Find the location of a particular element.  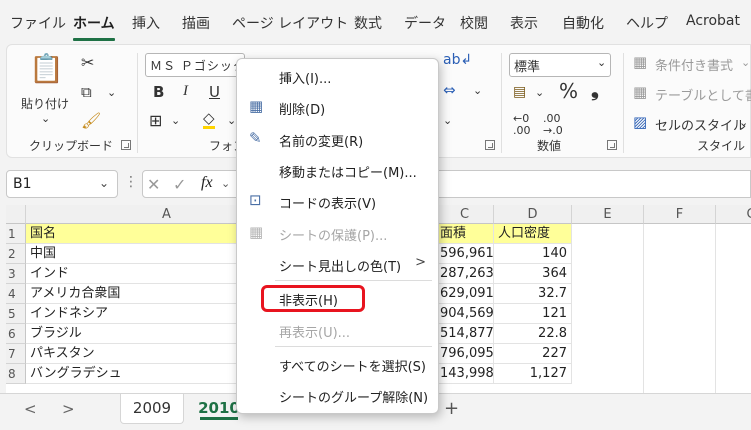

name-box: B1 ⌄ is located at coordinates (62, 184).